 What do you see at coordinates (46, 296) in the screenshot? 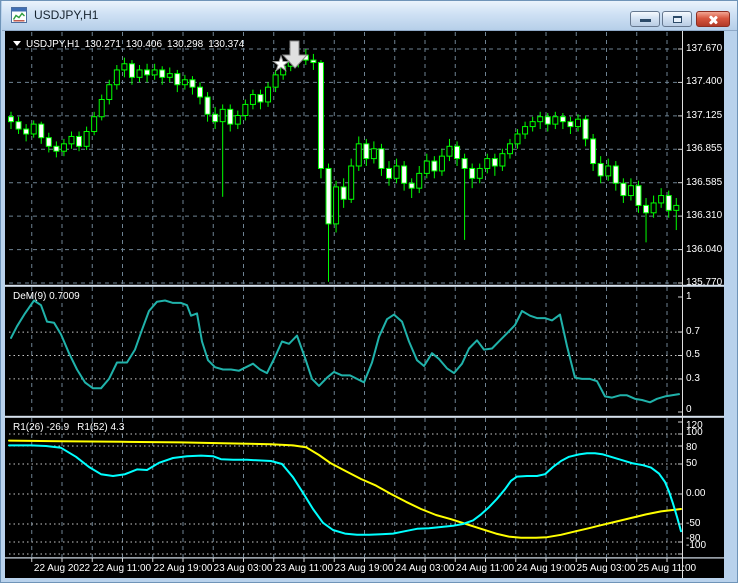
I see `dem-indicator-label: DeM(9) 0.7009` at bounding box center [46, 296].